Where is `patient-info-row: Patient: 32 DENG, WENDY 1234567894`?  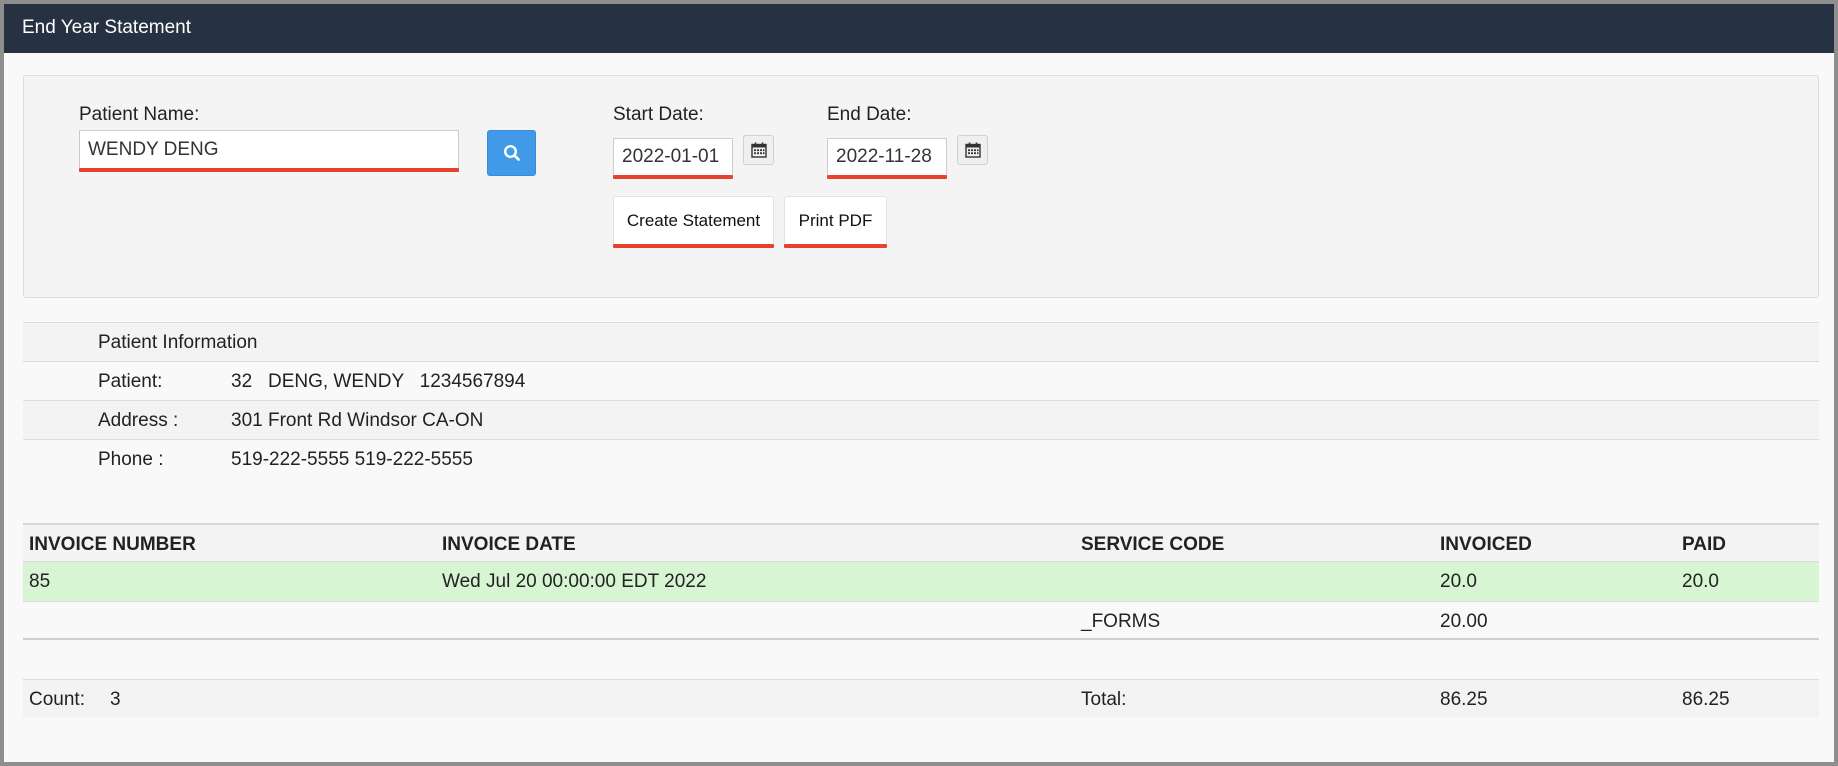
patient-info-row: Patient: 32 DENG, WENDY 1234567894 is located at coordinates (921, 380).